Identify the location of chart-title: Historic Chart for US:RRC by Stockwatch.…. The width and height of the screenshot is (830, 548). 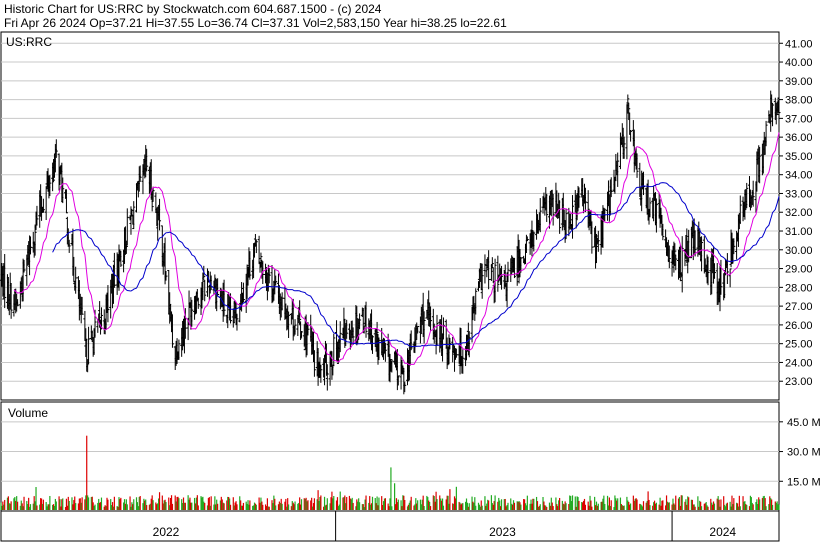
(193, 9).